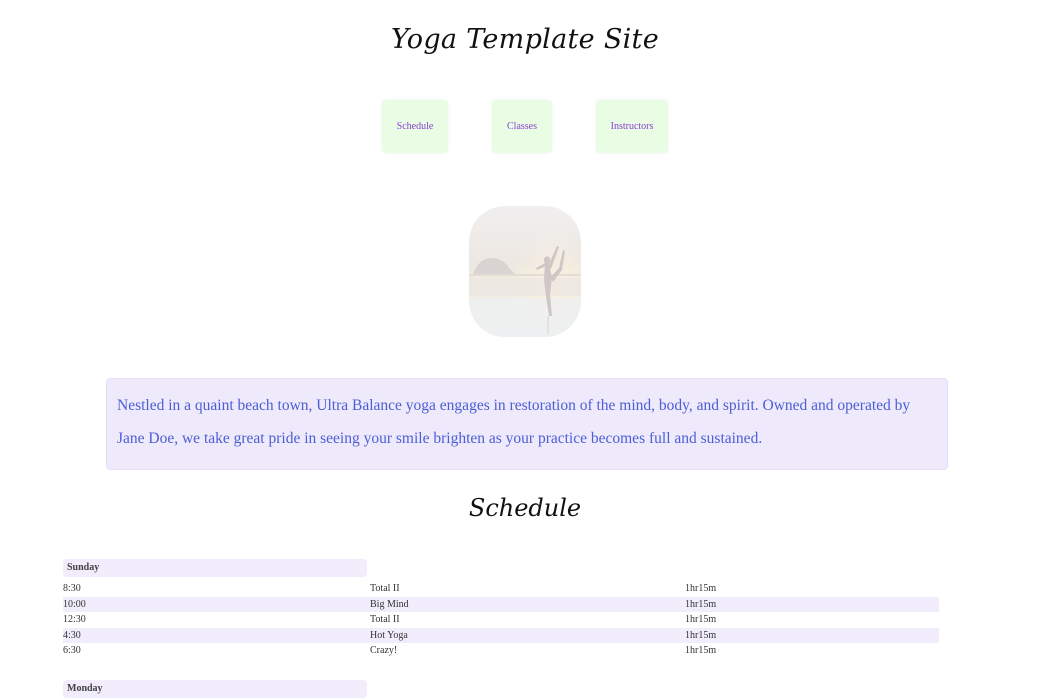 This screenshot has height=700, width=1050. I want to click on time-cell: 4:30, so click(216, 635).